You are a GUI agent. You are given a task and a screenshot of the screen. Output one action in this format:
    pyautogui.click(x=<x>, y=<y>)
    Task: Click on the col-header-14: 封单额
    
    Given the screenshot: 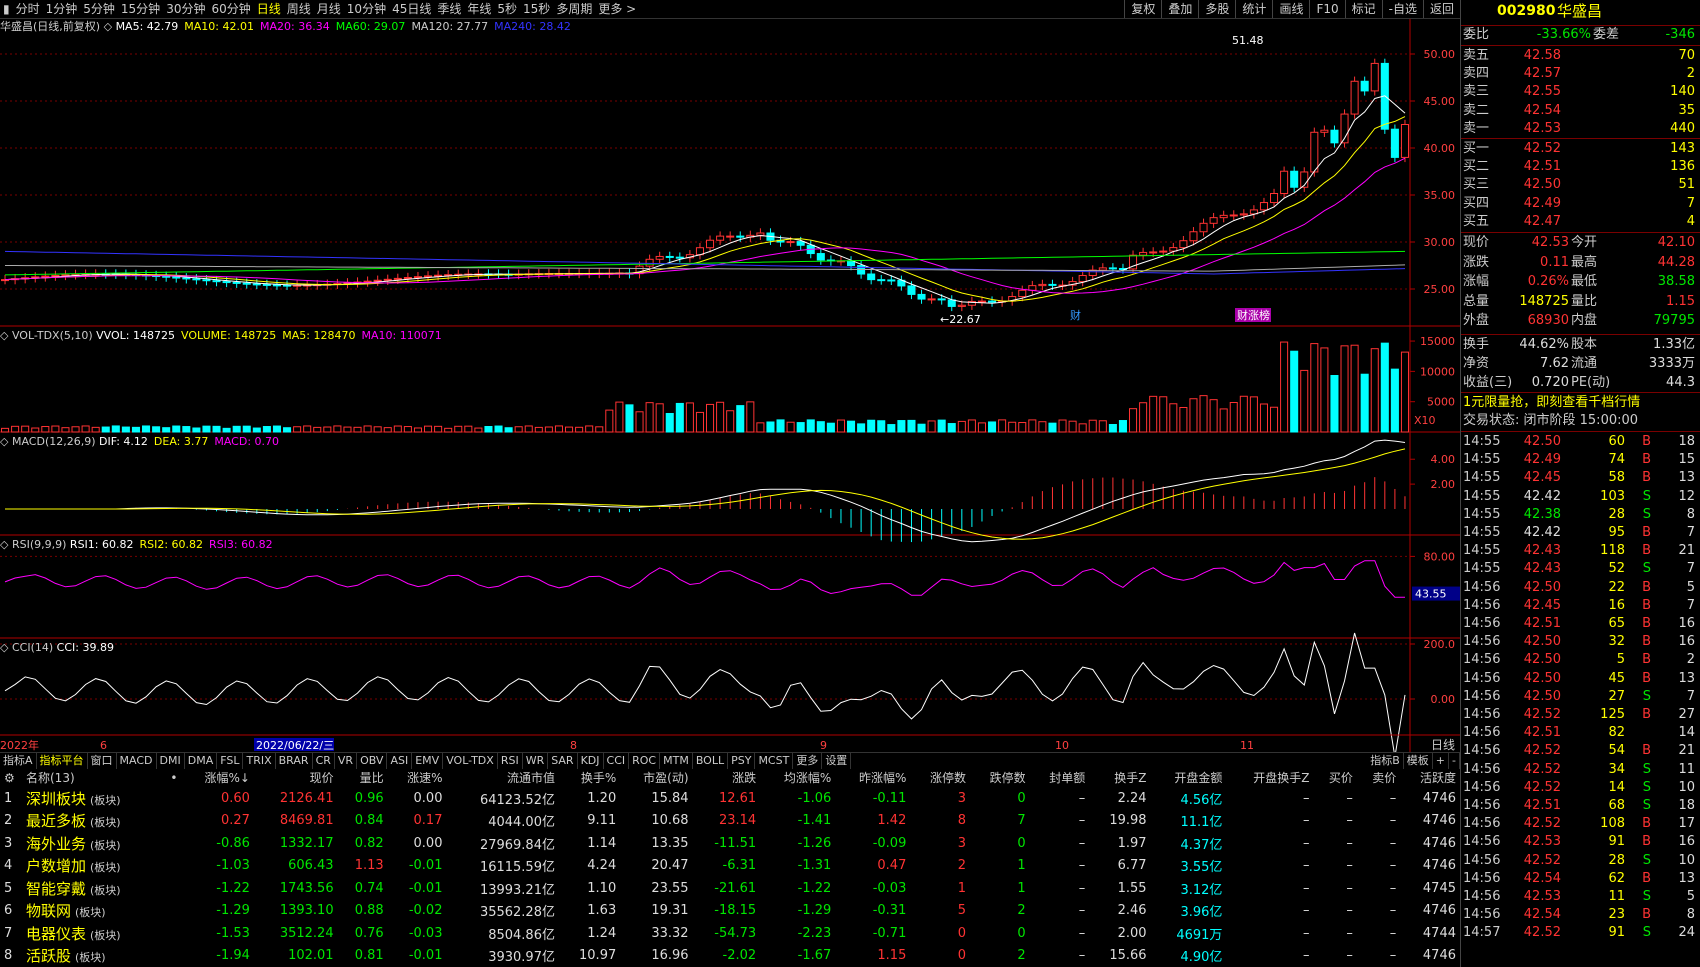 What is the action you would take?
    pyautogui.click(x=1060, y=777)
    